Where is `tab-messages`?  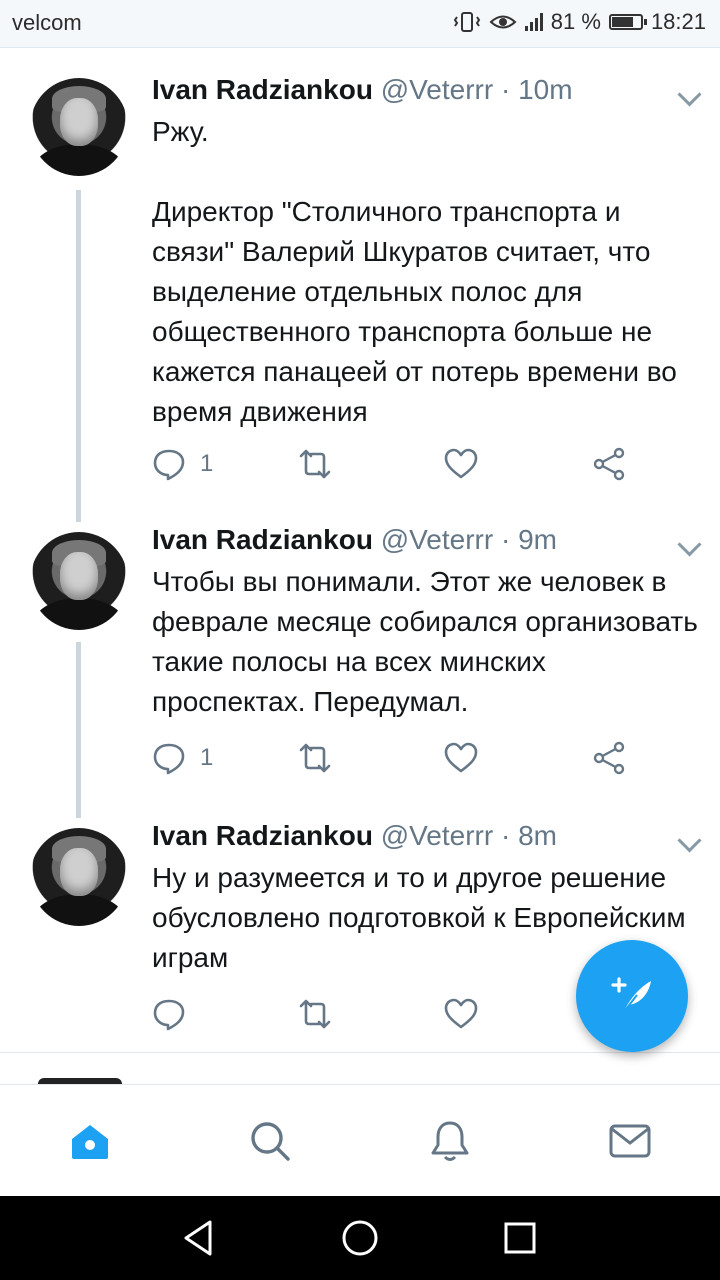 tab-messages is located at coordinates (630, 1141).